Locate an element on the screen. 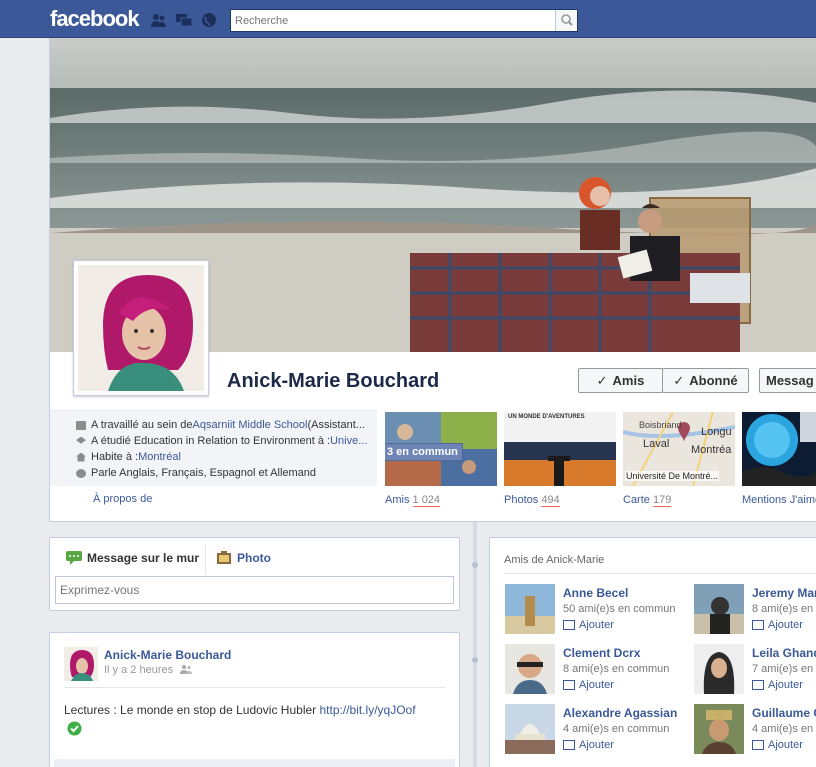 The height and width of the screenshot is (767, 816). post-timestamp: Il y a 2 heures is located at coordinates (148, 670).